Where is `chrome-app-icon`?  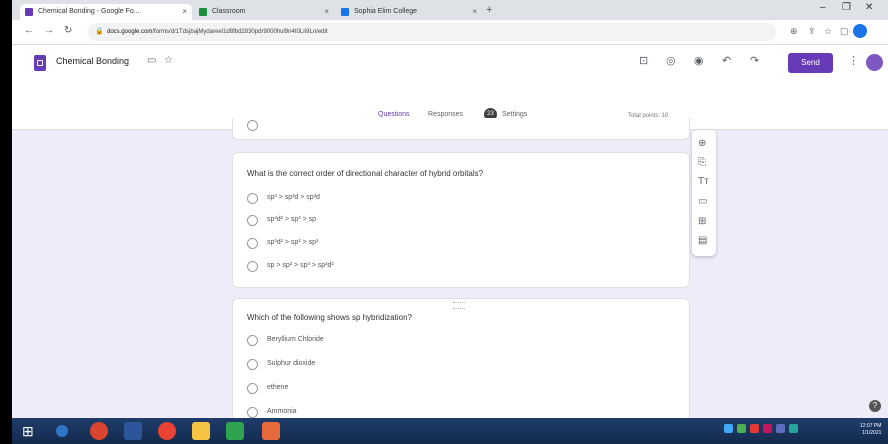 chrome-app-icon is located at coordinates (167, 431).